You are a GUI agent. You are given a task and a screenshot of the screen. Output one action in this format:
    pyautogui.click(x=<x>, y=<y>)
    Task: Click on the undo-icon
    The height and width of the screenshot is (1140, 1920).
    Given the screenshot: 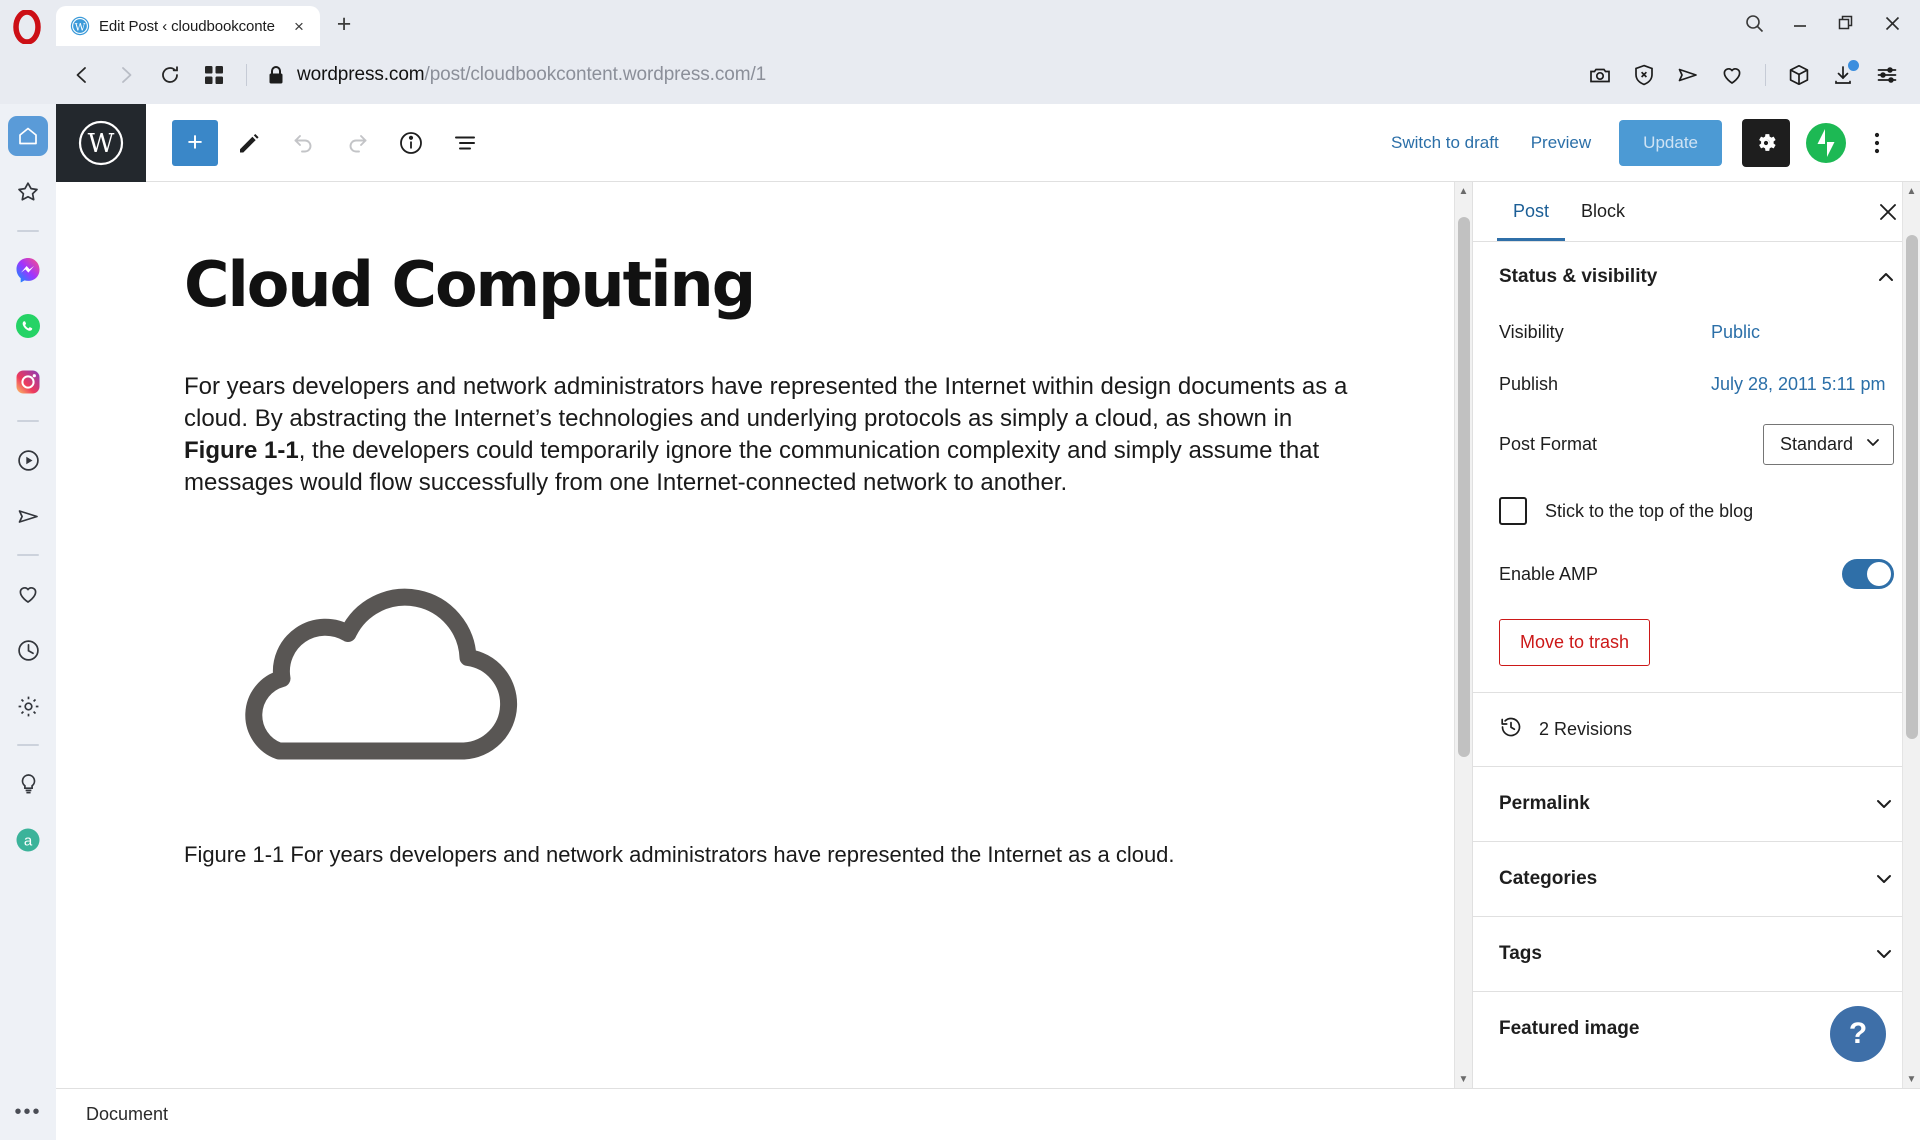 What is the action you would take?
    pyautogui.click(x=303, y=143)
    